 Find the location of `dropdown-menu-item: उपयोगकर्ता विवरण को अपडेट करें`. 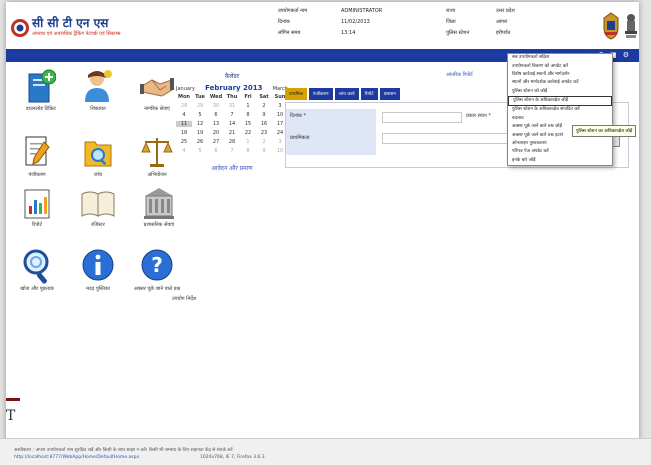

dropdown-menu-item: उपयोगकर्ता विवरण को अपडेट करें is located at coordinates (560, 66).